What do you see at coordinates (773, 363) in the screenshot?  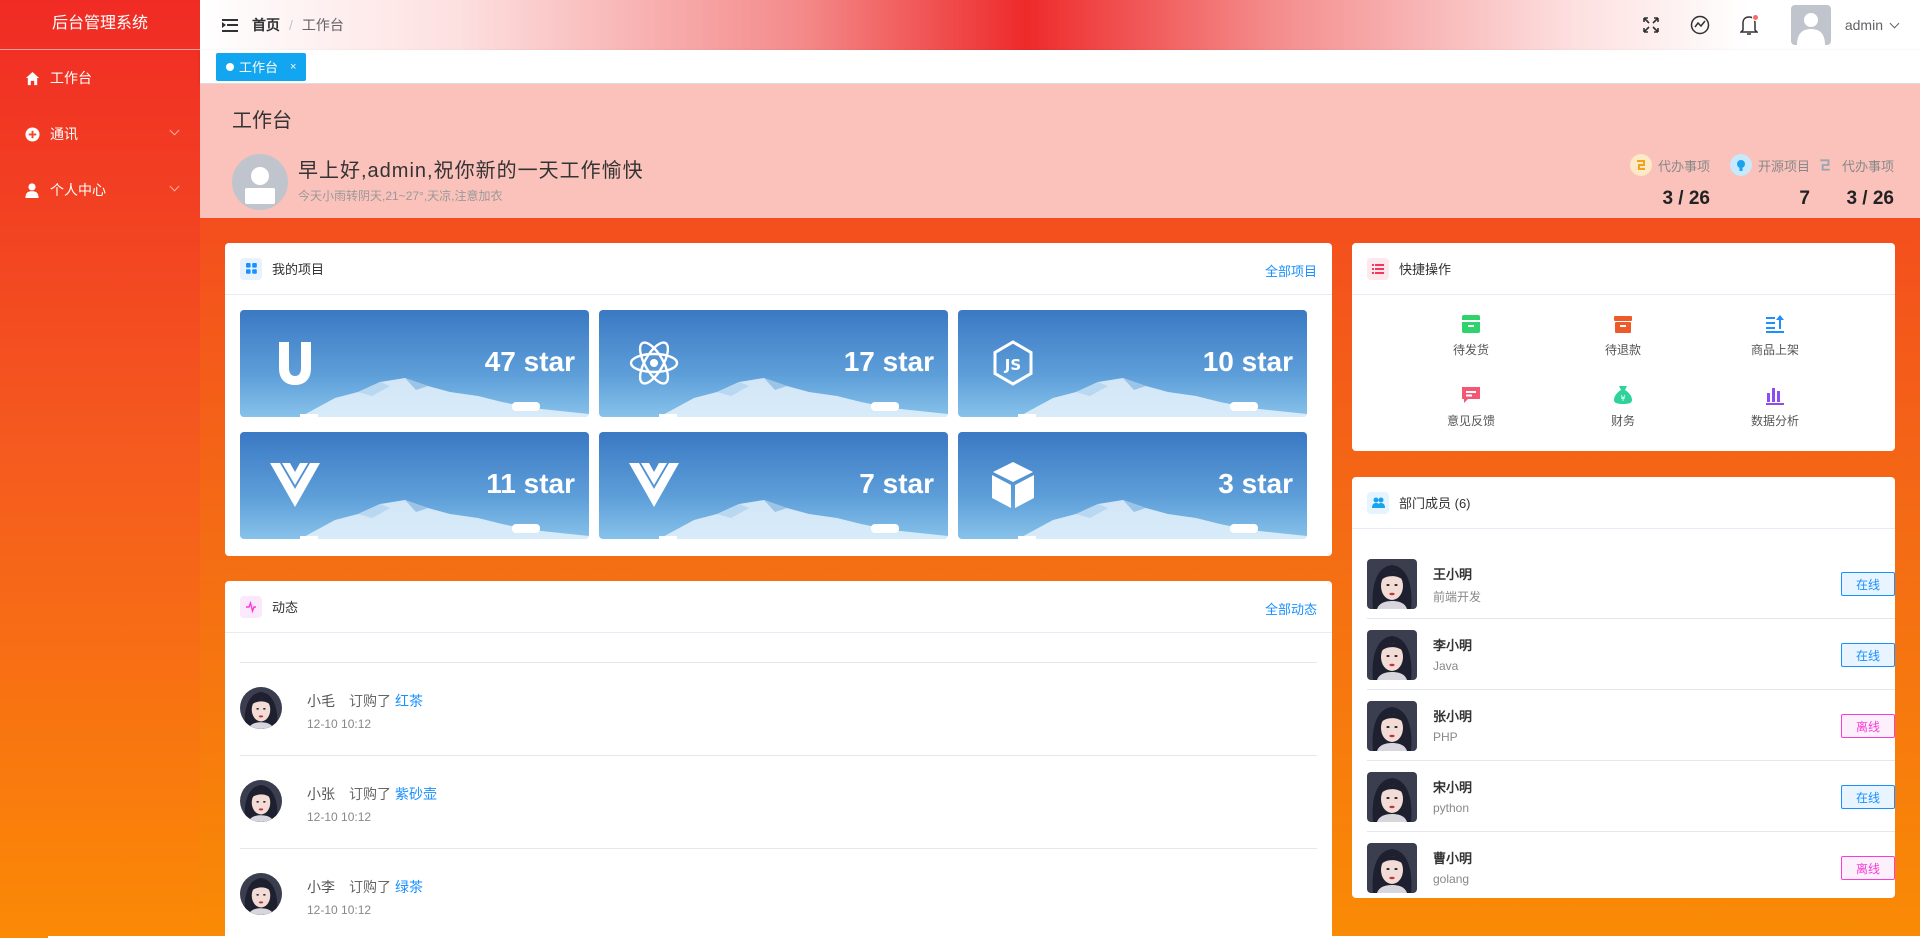 I see `project-tile: 17 star` at bounding box center [773, 363].